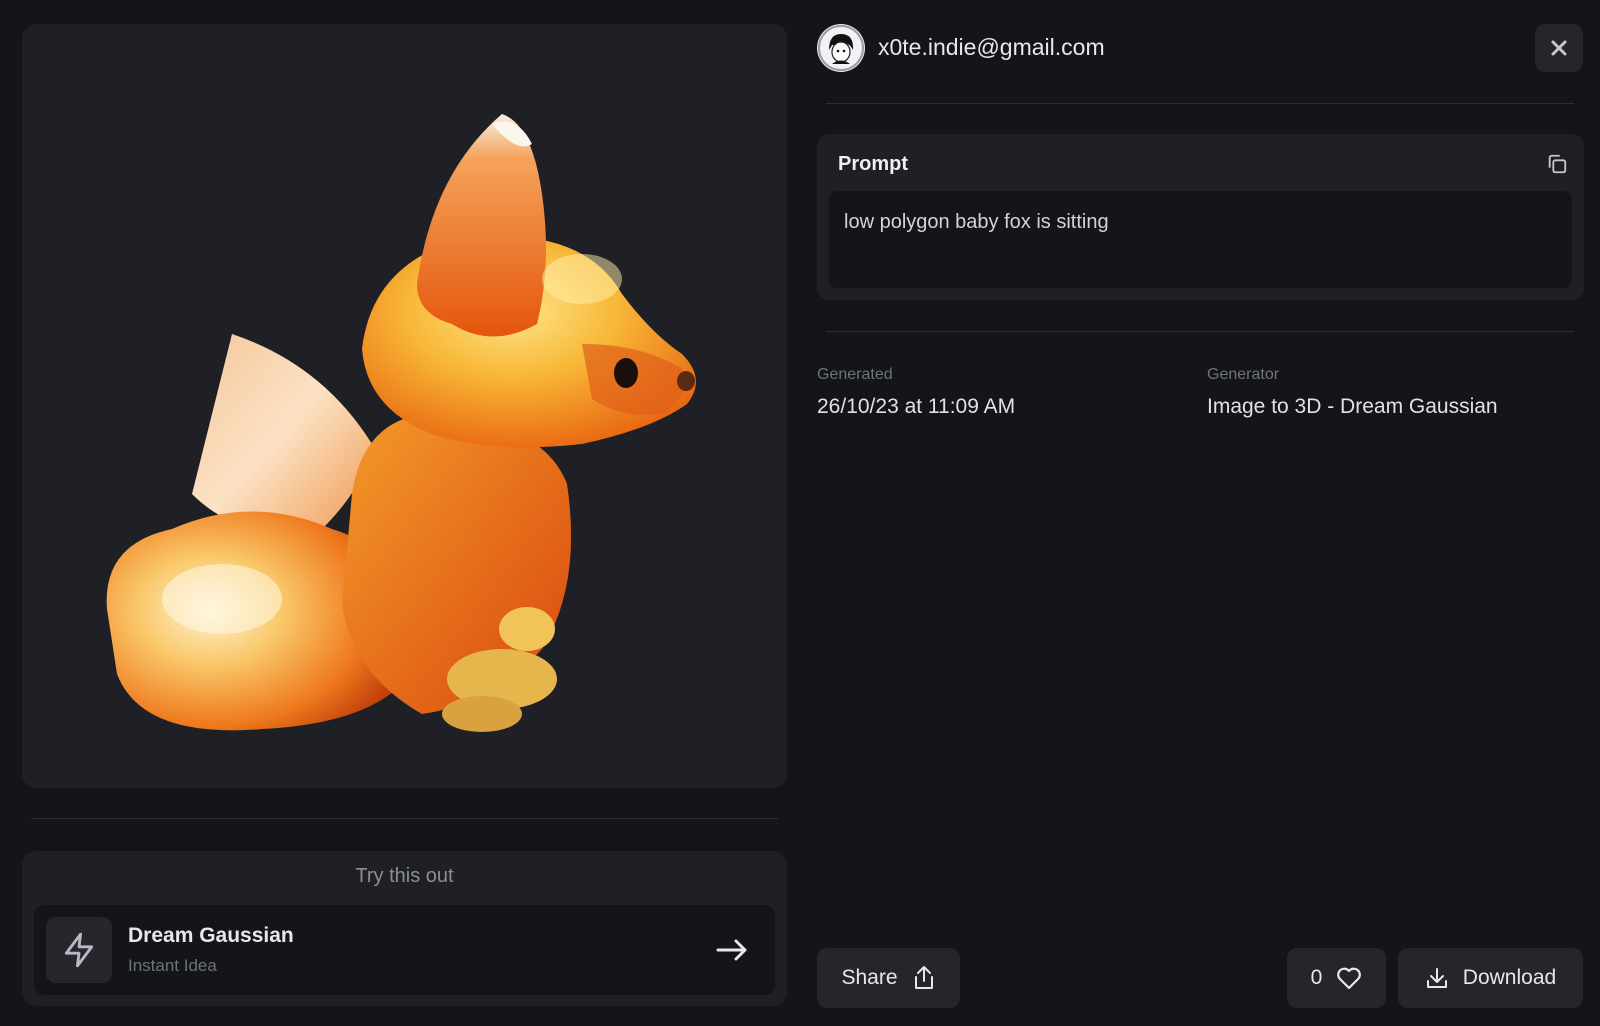 This screenshot has width=1600, height=1026. I want to click on generated-label: Generated, so click(855, 374).